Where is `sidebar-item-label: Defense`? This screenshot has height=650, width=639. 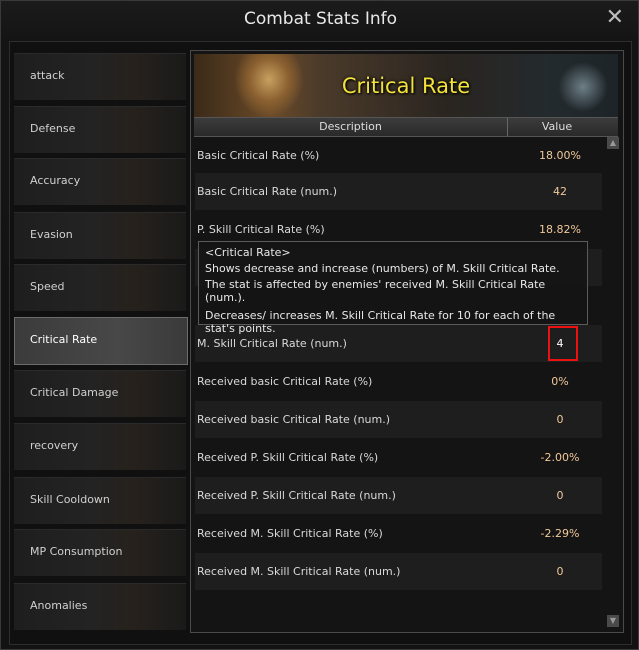
sidebar-item-label: Defense is located at coordinates (53, 128).